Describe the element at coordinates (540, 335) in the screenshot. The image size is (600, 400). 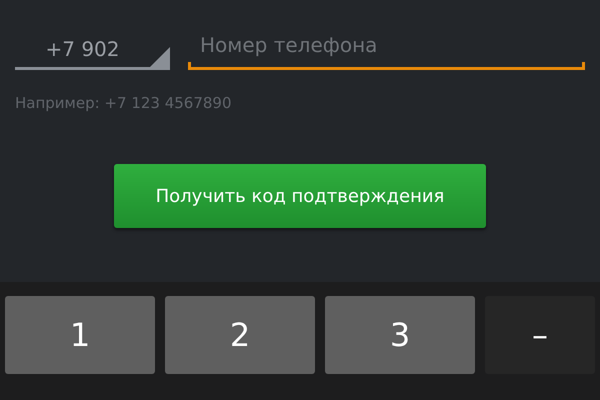
I see `keyboard-key: –` at that location.